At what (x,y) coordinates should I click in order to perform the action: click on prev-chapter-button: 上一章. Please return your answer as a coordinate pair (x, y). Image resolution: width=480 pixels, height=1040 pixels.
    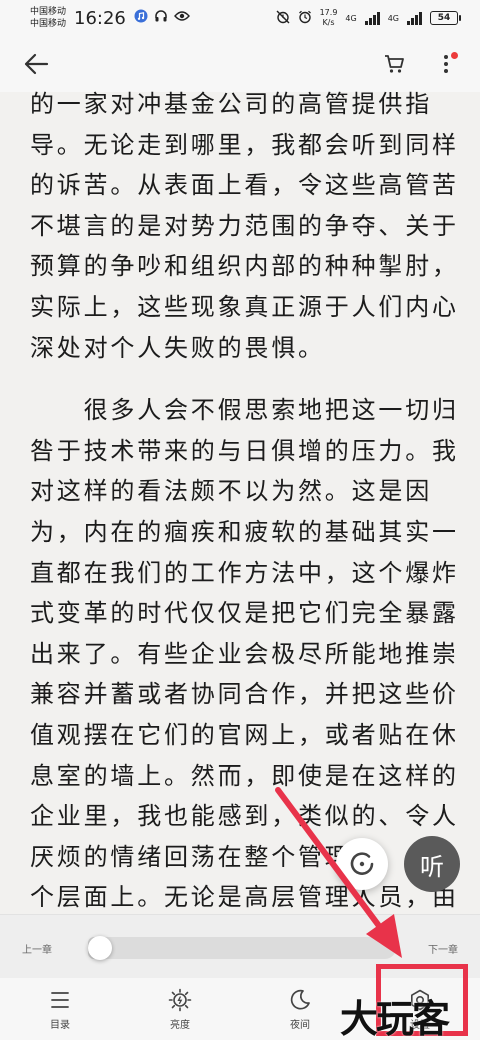
    Looking at the image, I should click on (37, 948).